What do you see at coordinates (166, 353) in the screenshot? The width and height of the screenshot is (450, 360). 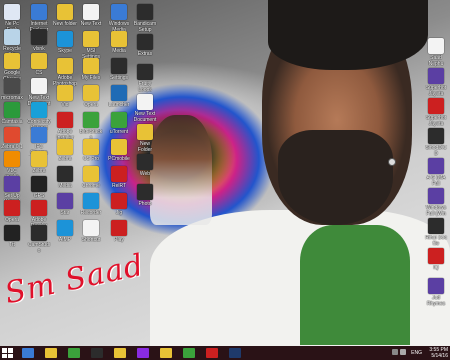 I see `files-taskbar-icon` at bounding box center [166, 353].